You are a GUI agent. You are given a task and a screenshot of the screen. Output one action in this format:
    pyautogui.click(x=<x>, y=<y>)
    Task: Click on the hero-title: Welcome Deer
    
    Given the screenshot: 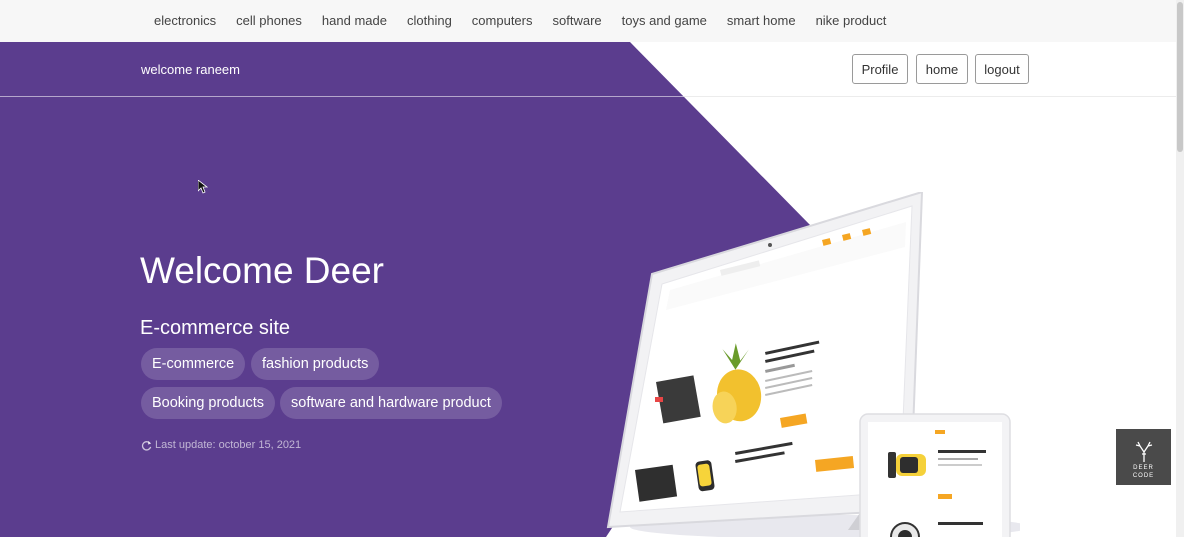 What is the action you would take?
    pyautogui.click(x=262, y=270)
    